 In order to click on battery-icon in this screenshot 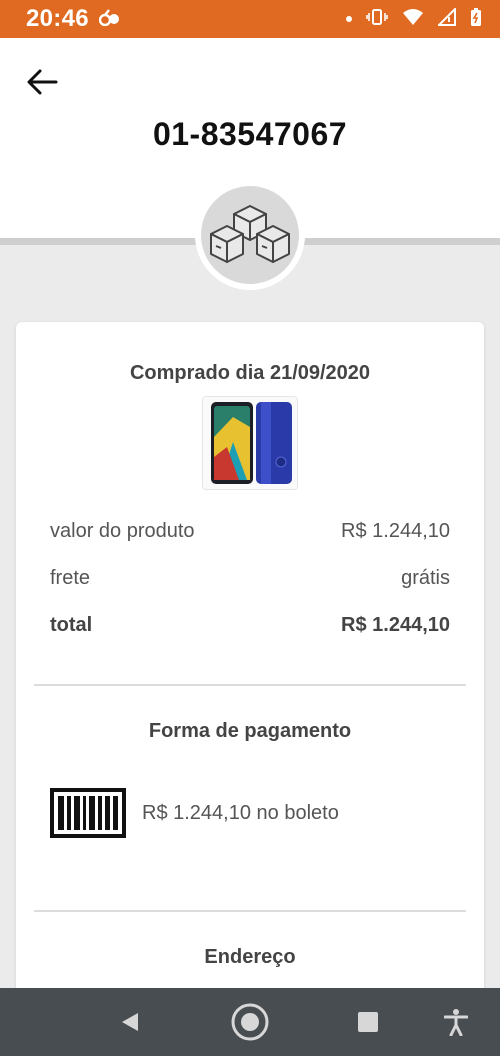, I will do `click(476, 19)`.